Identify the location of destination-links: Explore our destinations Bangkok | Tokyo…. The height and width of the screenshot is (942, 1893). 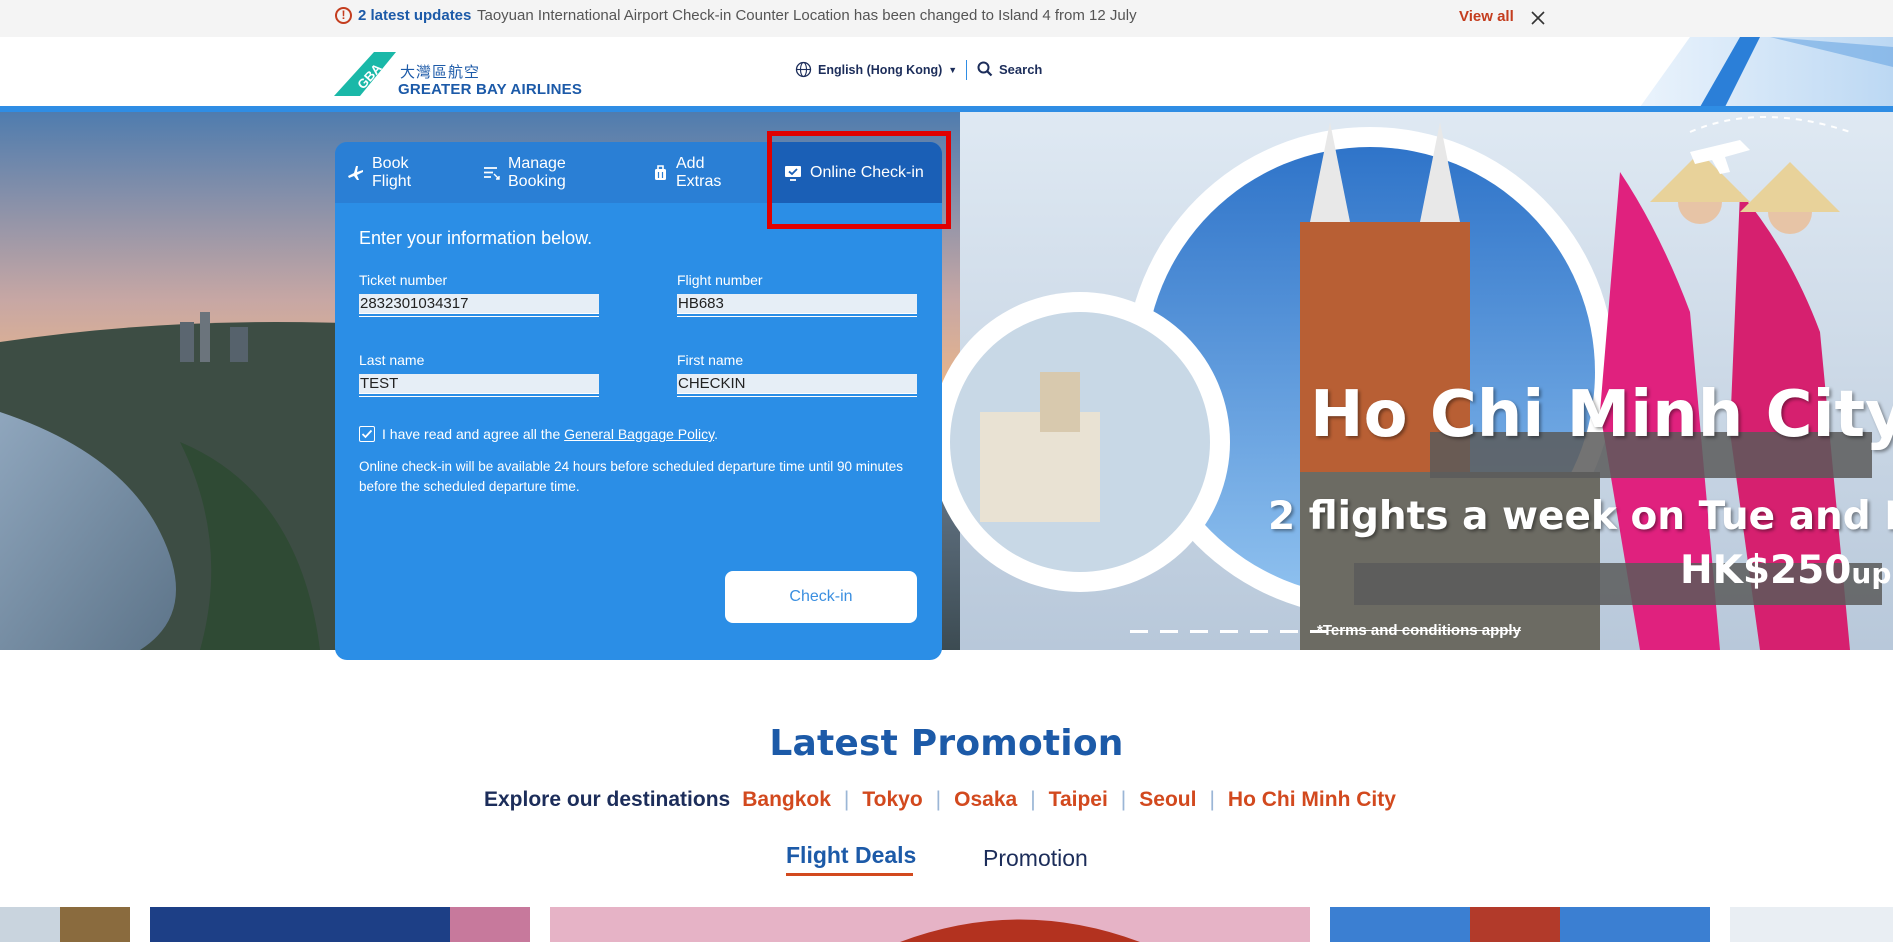
(940, 800).